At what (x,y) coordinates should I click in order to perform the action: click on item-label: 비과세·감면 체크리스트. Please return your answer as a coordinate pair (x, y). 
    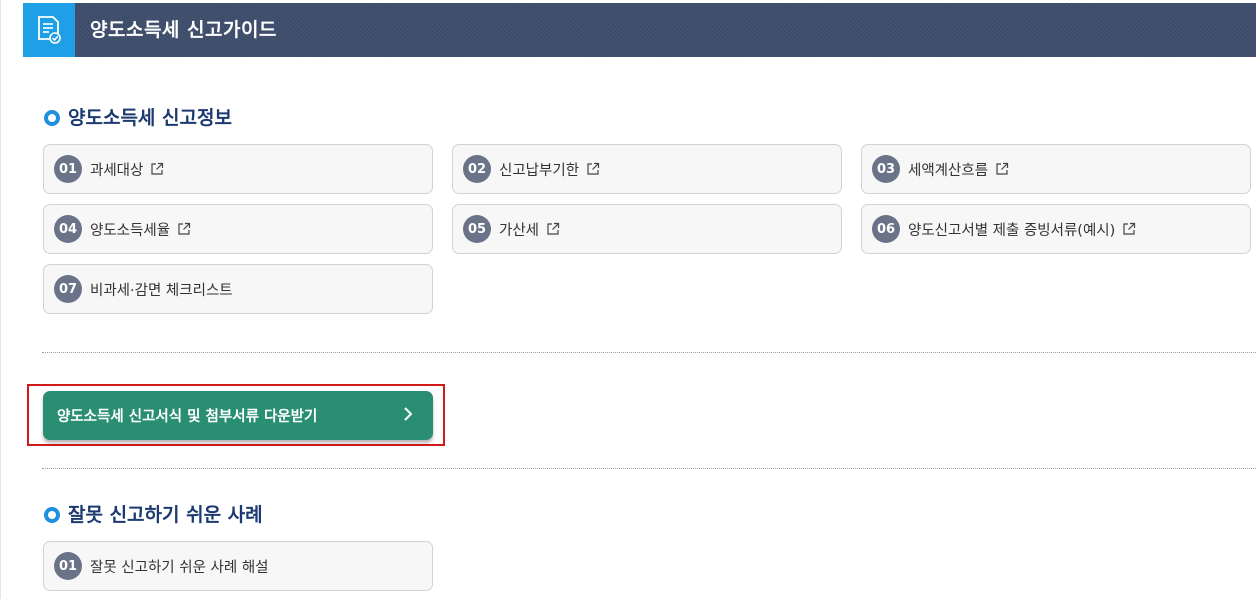
    Looking at the image, I should click on (161, 290).